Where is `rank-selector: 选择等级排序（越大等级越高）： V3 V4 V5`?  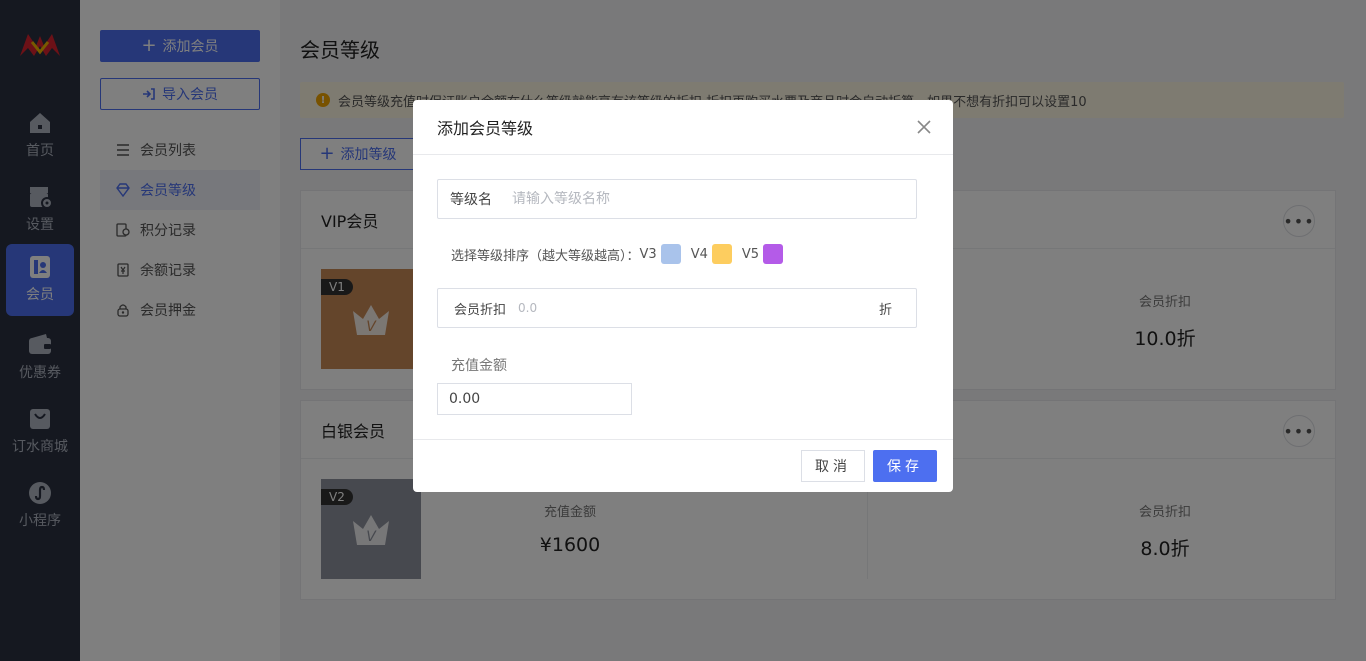 rank-selector: 选择等级排序（越大等级越高）： V3 V4 V5 is located at coordinates (617, 254).